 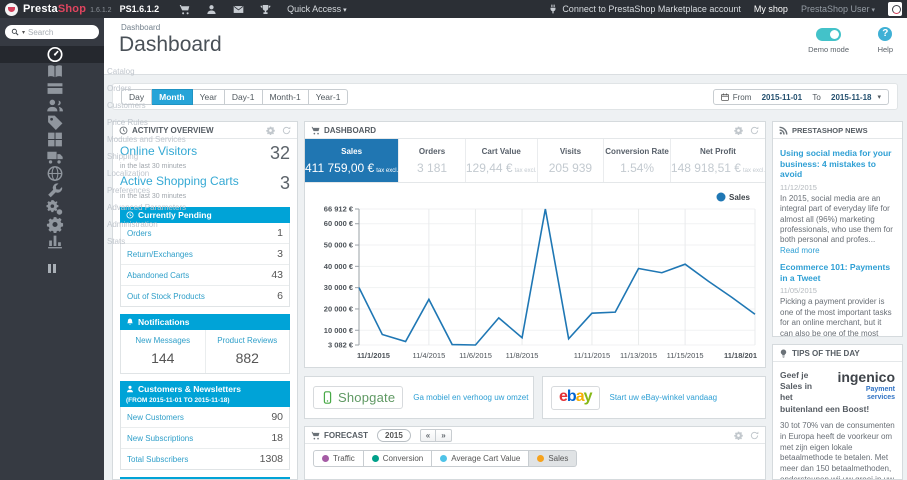 I want to click on forecast-legend-button: Conversion, so click(x=398, y=458).